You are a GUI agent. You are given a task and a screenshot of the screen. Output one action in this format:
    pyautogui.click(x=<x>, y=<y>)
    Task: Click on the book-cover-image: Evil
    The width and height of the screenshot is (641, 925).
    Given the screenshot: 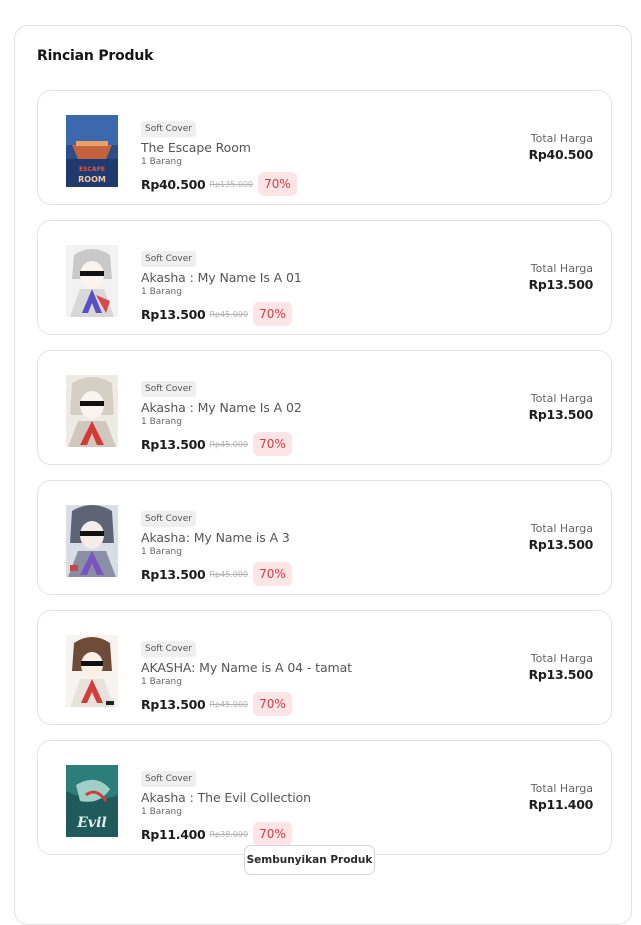 What is the action you would take?
    pyautogui.click(x=92, y=801)
    